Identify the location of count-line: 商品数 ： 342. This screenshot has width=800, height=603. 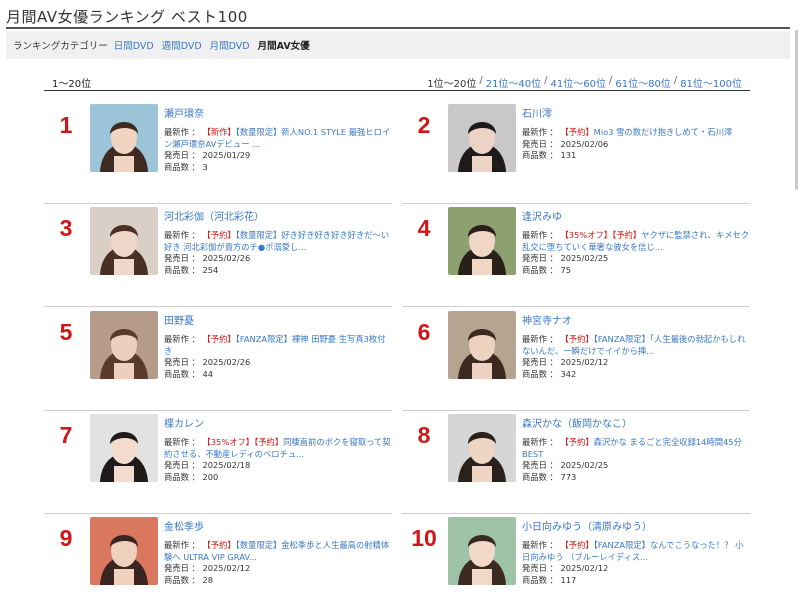
(636, 375).